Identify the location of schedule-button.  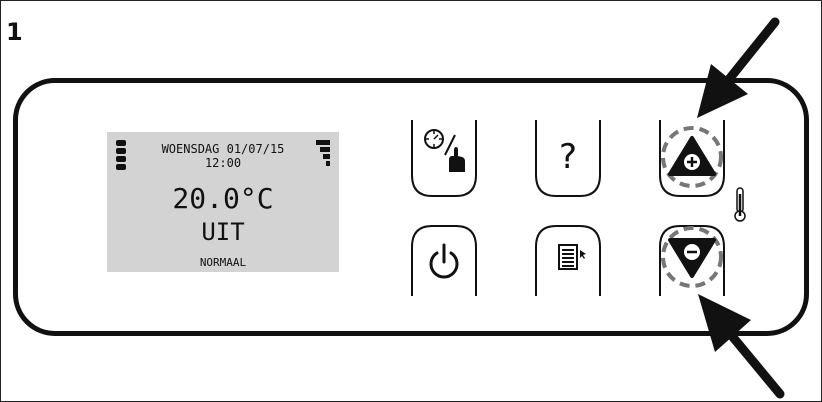
(444, 158).